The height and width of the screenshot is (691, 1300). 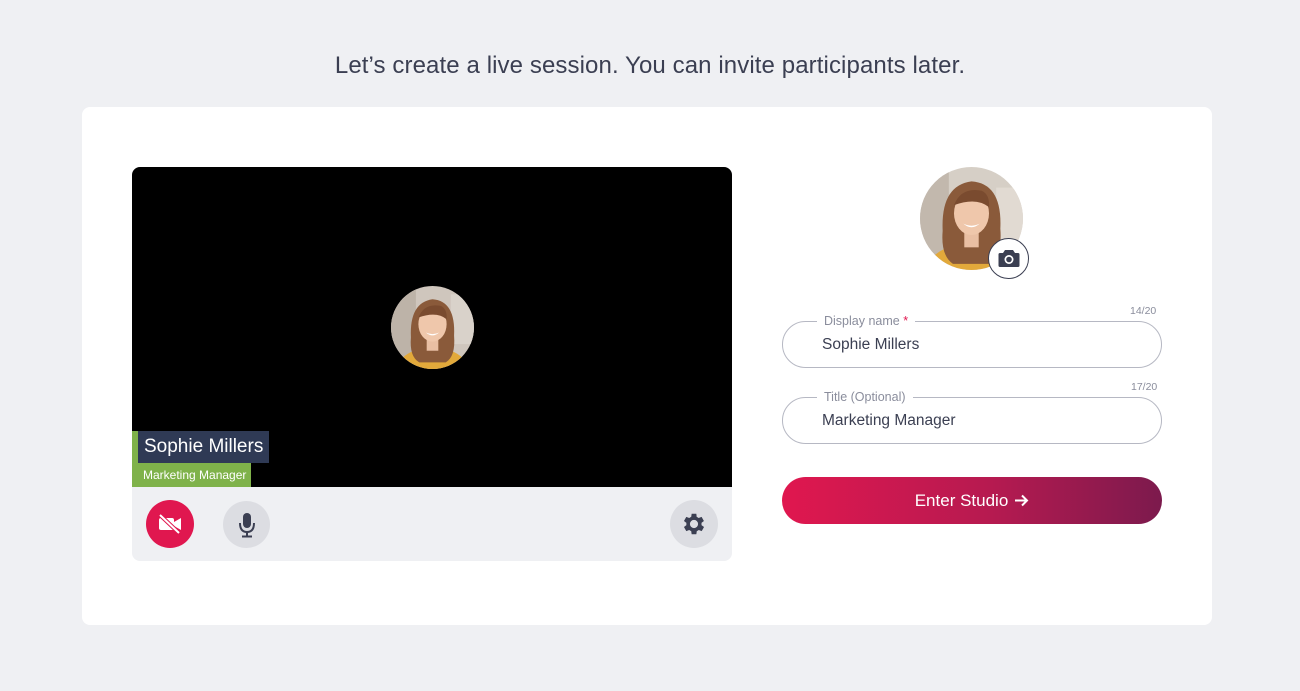 What do you see at coordinates (866, 321) in the screenshot?
I see `display-name-label: Display name *` at bounding box center [866, 321].